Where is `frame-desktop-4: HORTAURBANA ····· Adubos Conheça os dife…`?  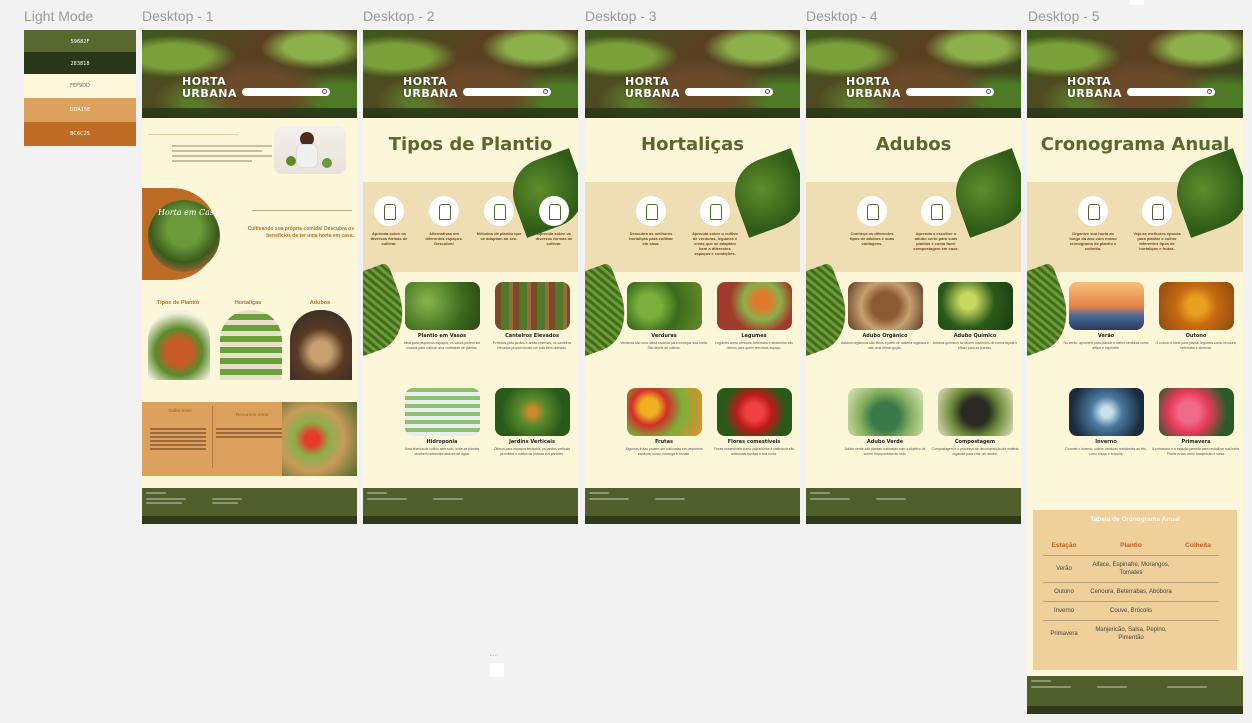 frame-desktop-4: HORTAURBANA ····· Adubos Conheça os dife… is located at coordinates (913, 277).